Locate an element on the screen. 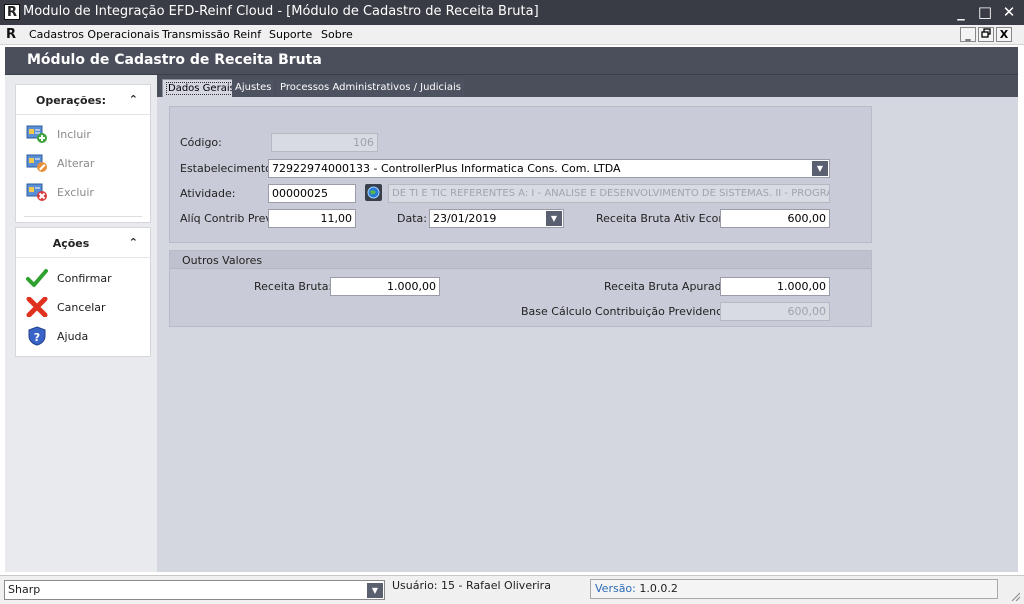 The image size is (1024, 604). operacoes-box: Operações: ⌃ Incluir Alterar Excluir is located at coordinates (83, 153).